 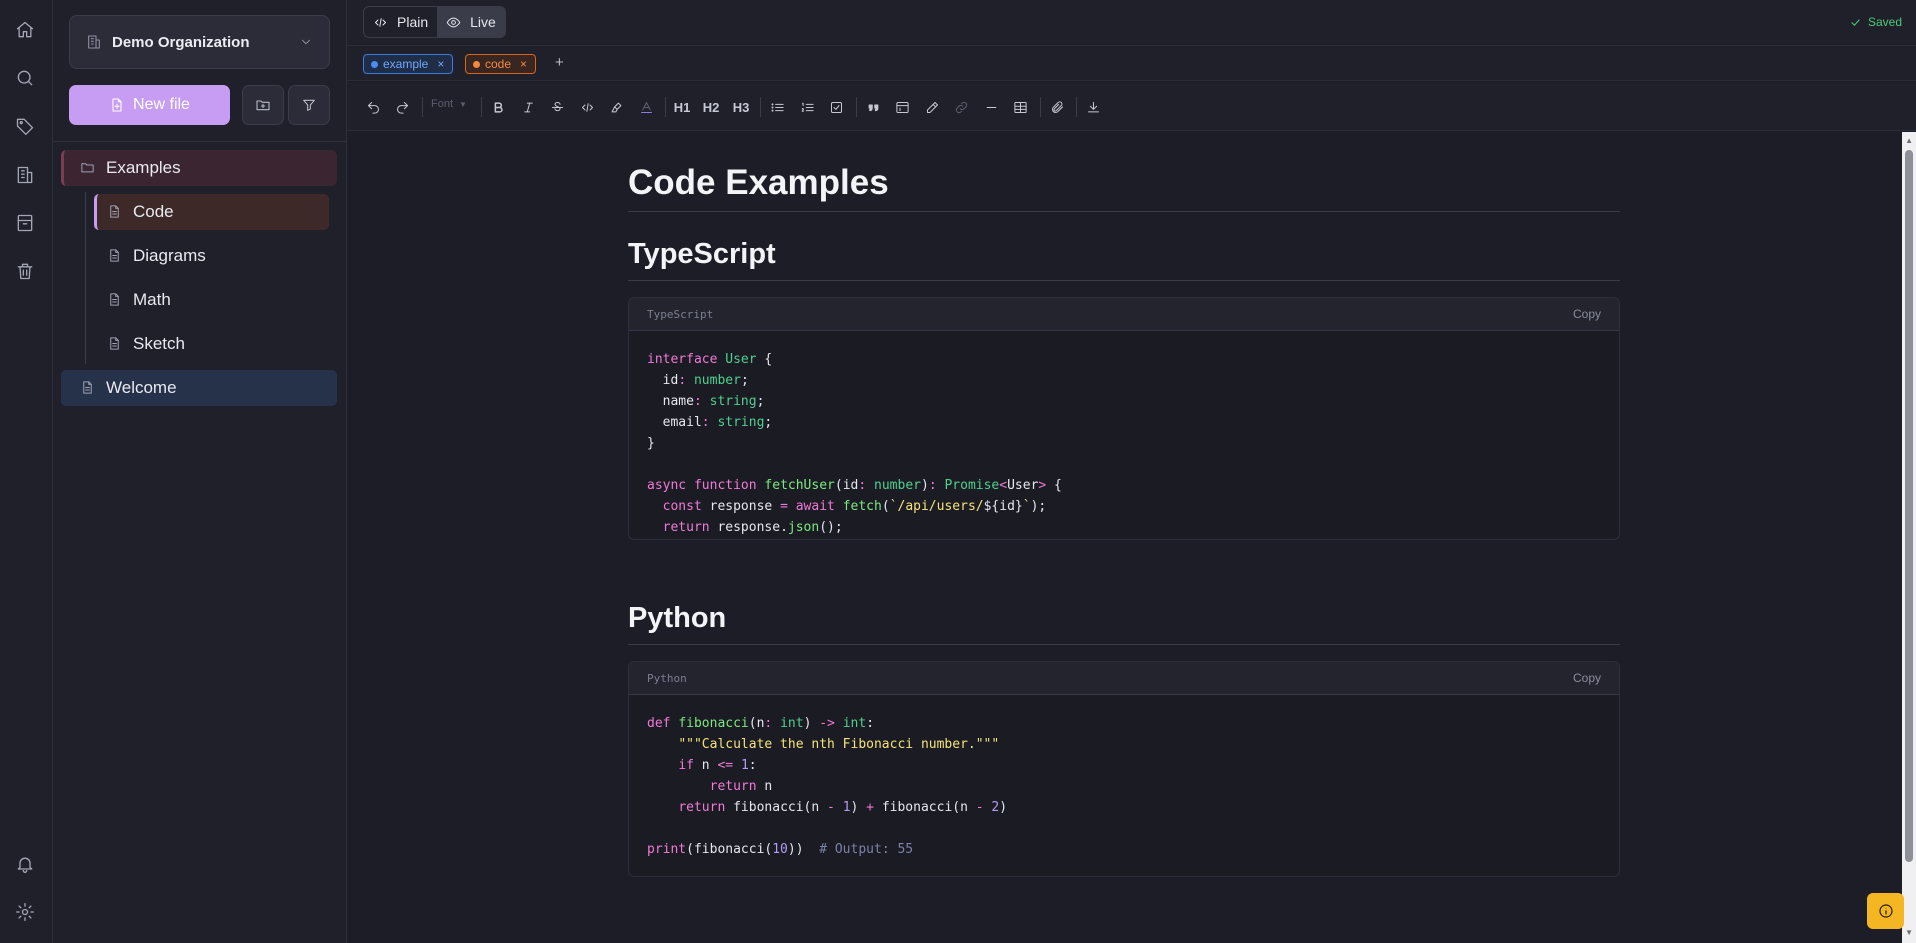 What do you see at coordinates (677, 618) in the screenshot?
I see `section-heading-python: Python` at bounding box center [677, 618].